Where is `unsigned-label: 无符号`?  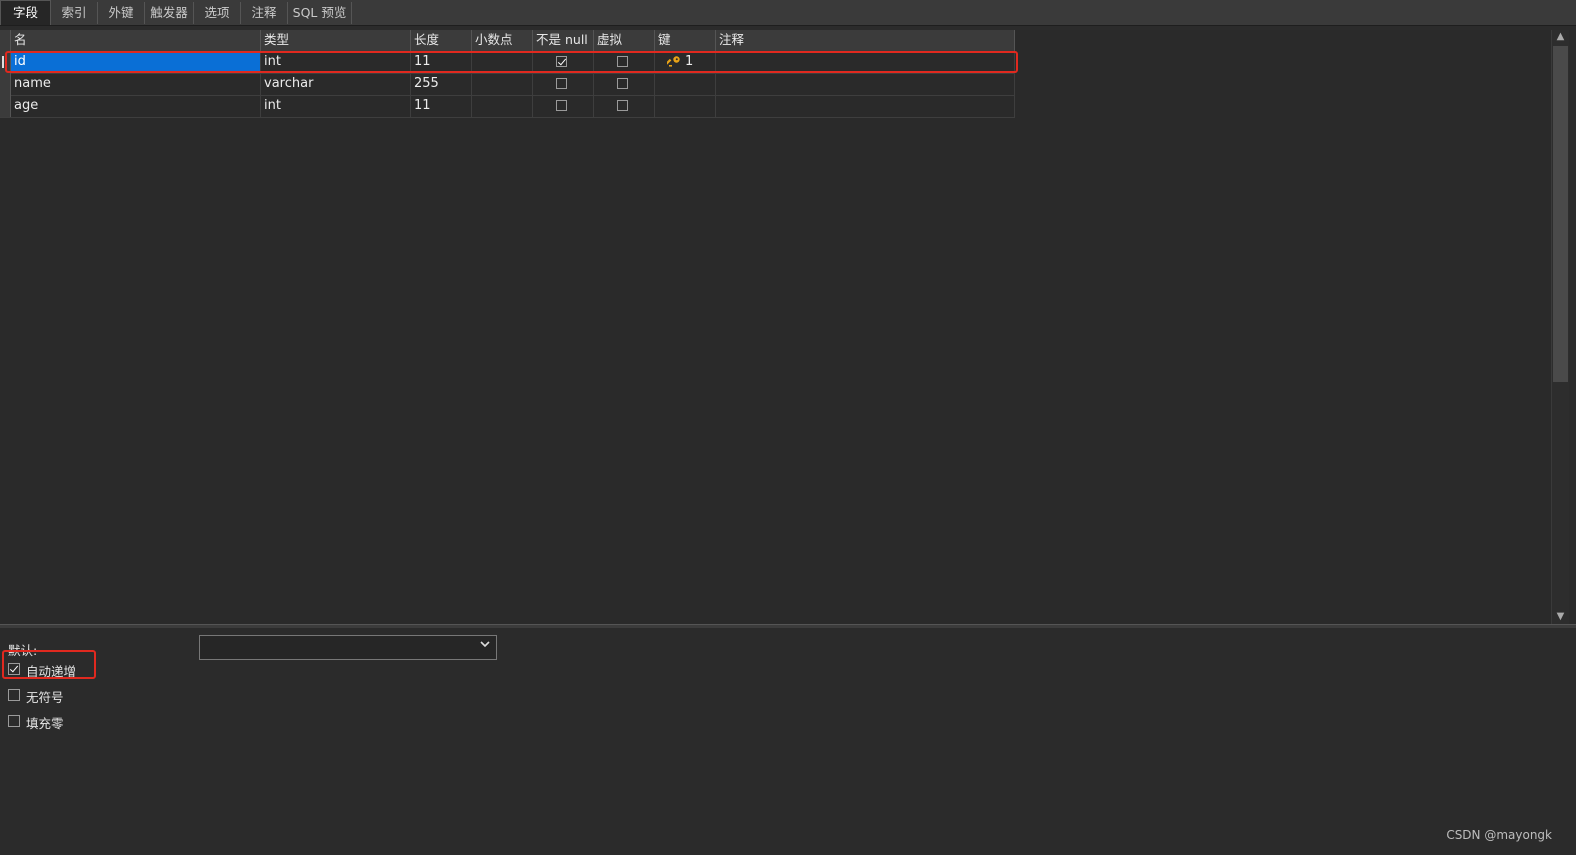 unsigned-label: 无符号 is located at coordinates (45, 696).